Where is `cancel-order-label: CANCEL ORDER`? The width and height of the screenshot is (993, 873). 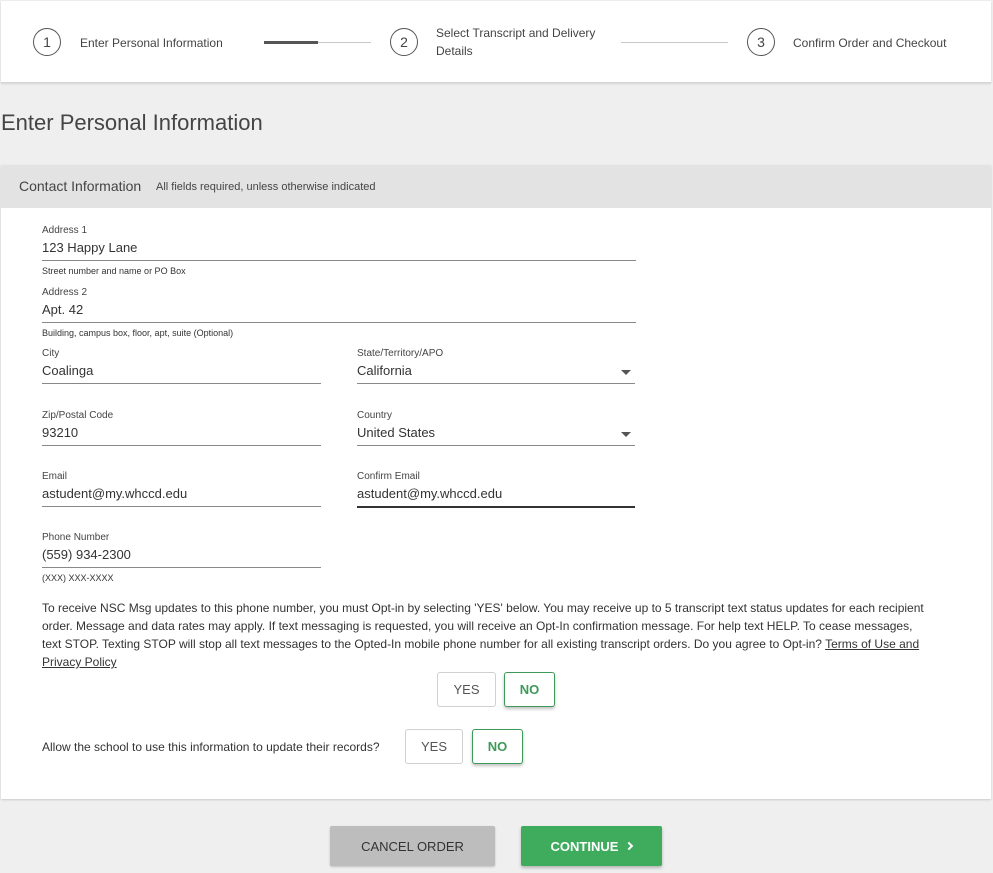
cancel-order-label: CANCEL ORDER is located at coordinates (412, 846).